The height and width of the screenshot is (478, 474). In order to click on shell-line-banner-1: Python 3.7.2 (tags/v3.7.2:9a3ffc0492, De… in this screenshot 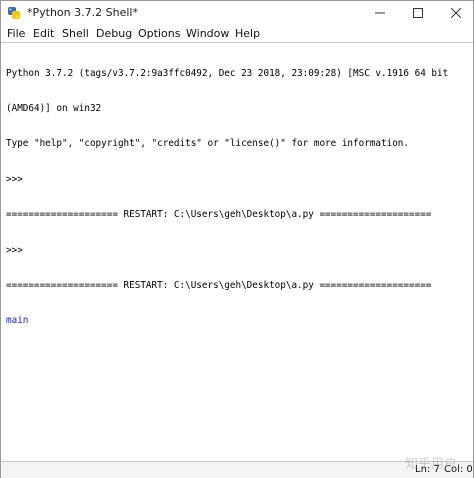, I will do `click(227, 73)`.